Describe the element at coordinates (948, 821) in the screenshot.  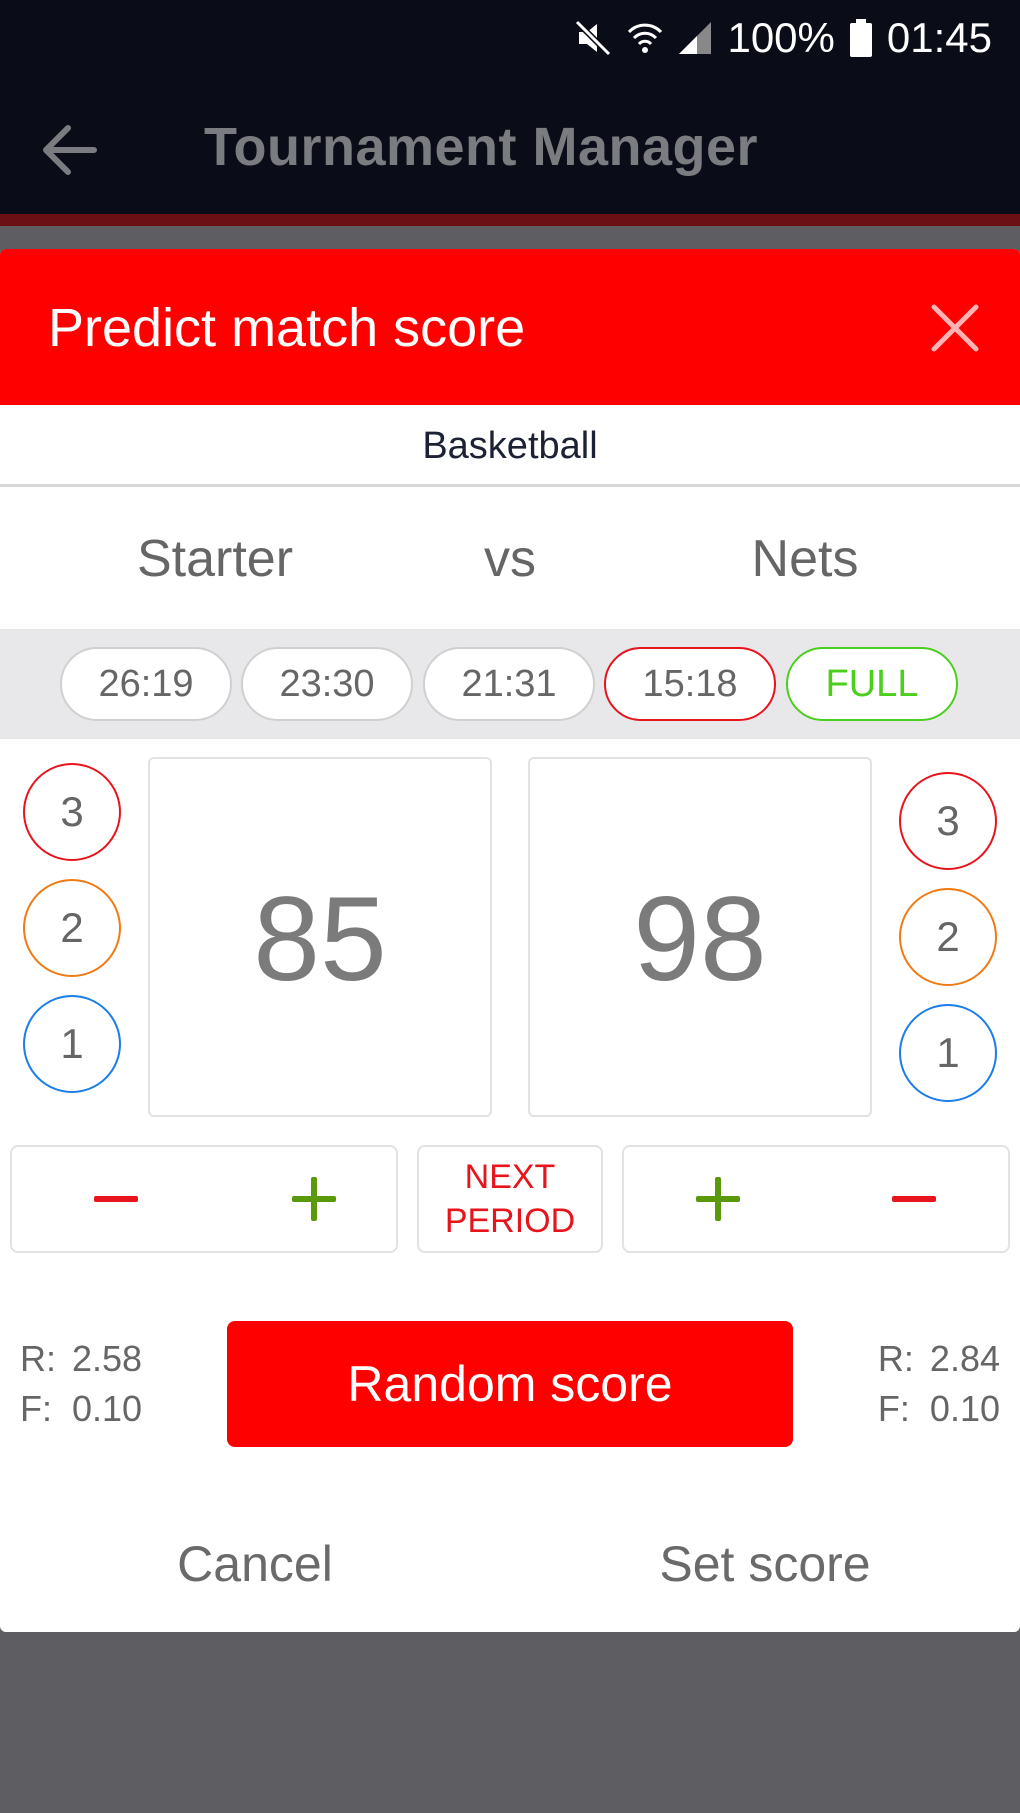
I see `away-add-3-button: 3` at that location.